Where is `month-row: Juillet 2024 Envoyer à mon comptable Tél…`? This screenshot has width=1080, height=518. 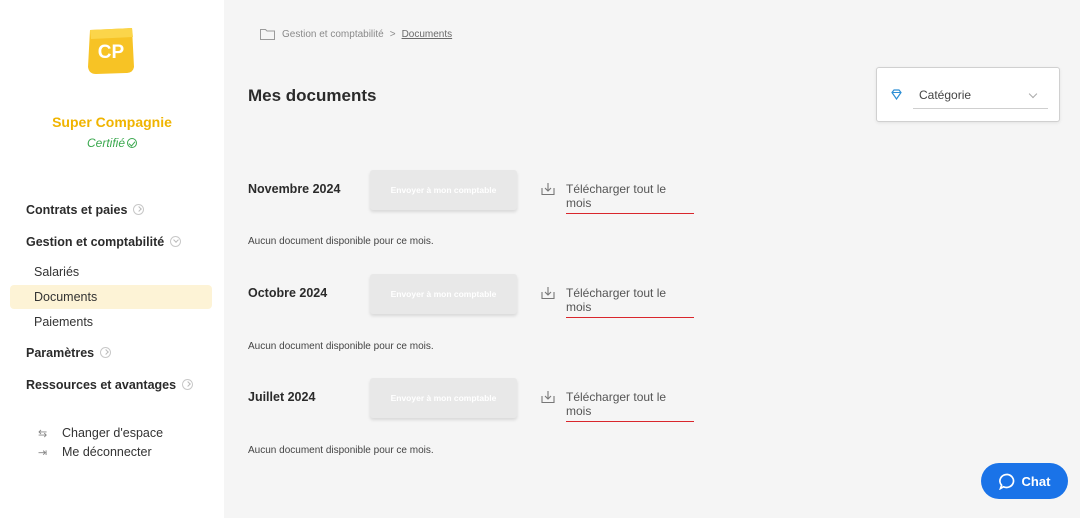 month-row: Juillet 2024 Envoyer à mon comptable Tél… is located at coordinates (478, 400).